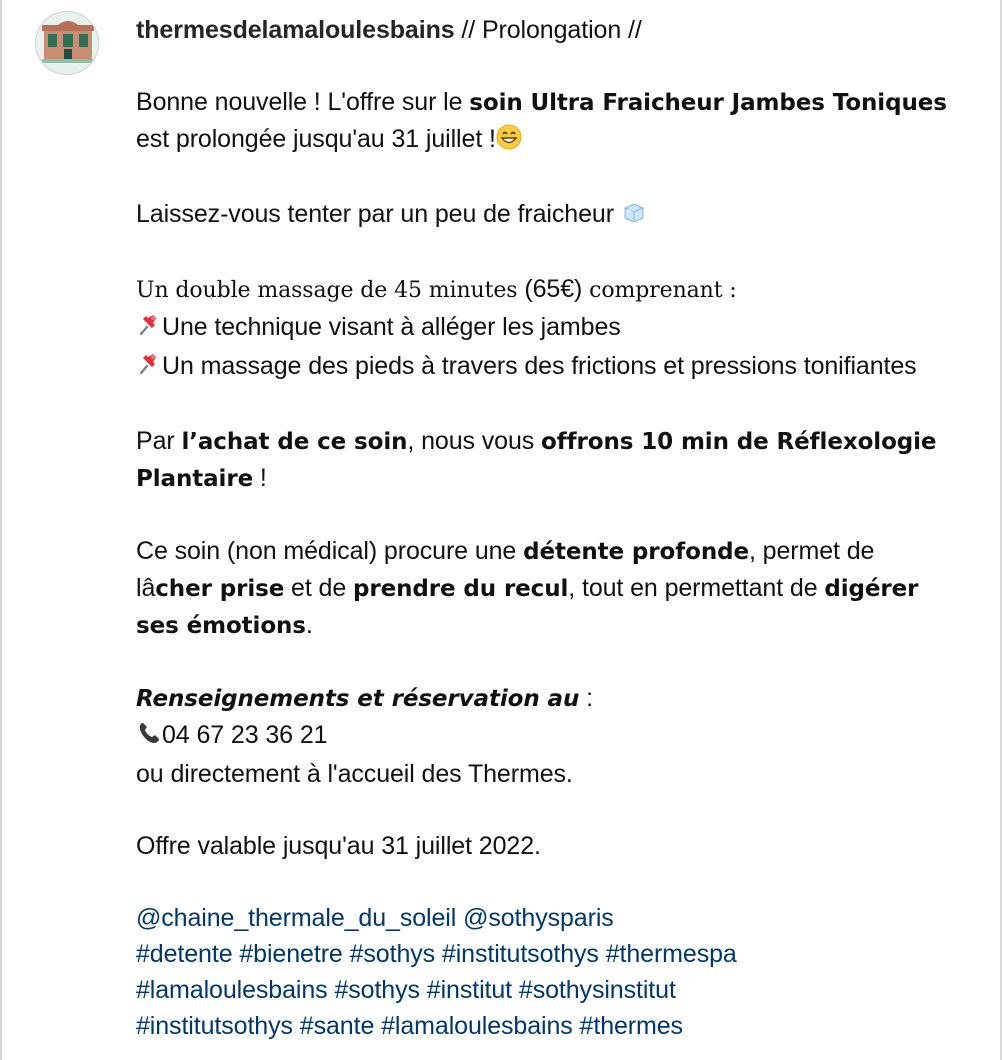  Describe the element at coordinates (469, 990) in the screenshot. I see `hashtag-link: #institut` at that location.